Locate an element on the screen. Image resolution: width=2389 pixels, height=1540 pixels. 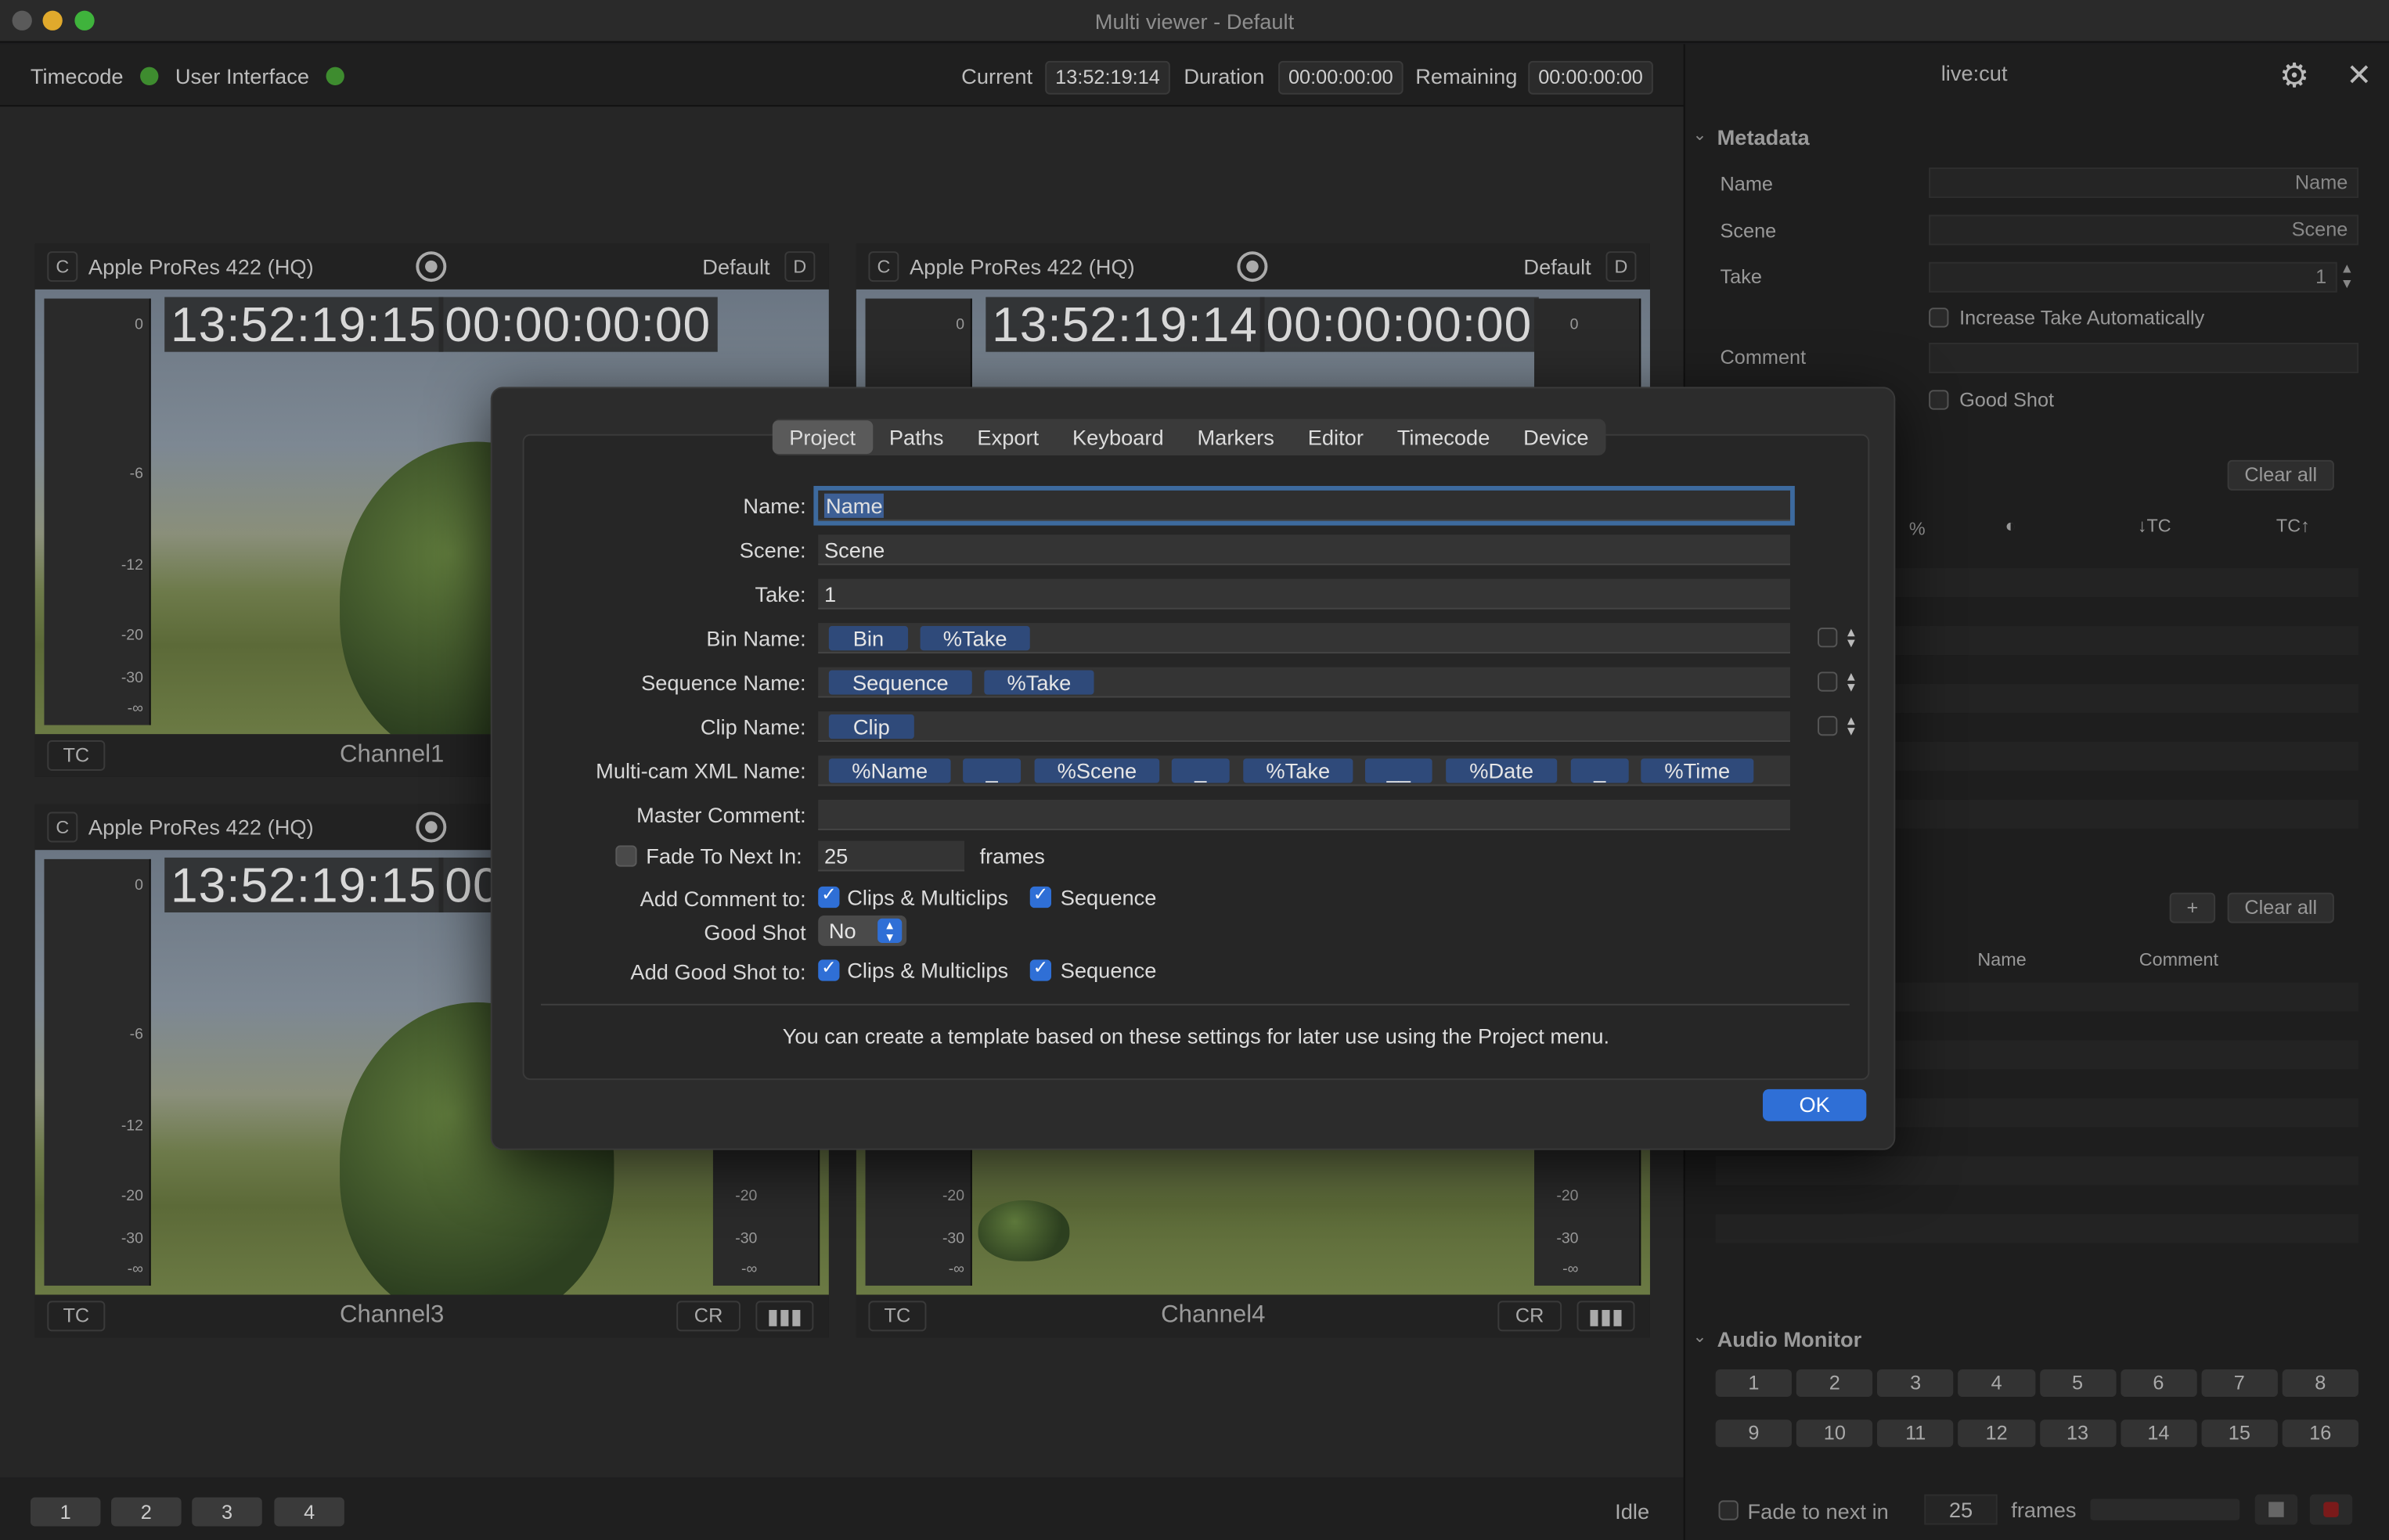
token: %Scene is located at coordinates (1097, 770).